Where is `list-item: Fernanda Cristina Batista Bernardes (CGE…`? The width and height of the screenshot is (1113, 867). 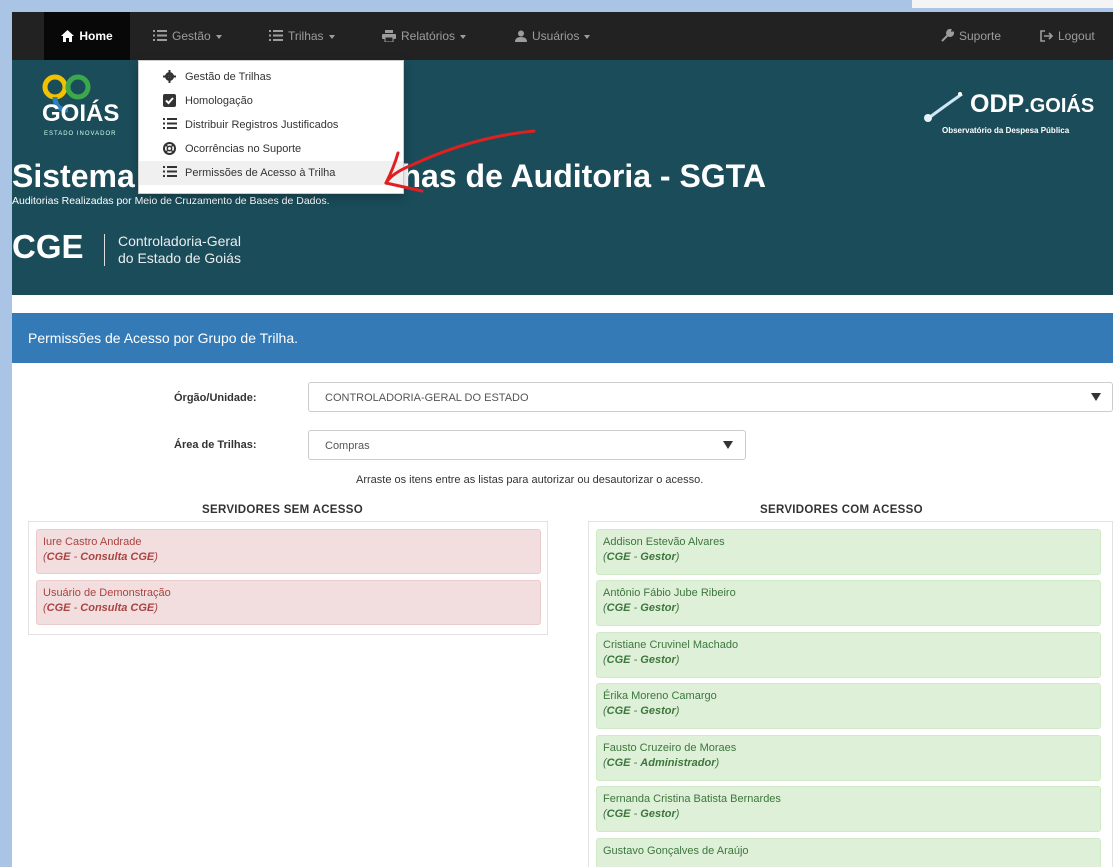
list-item: Fernanda Cristina Batista Bernardes (CGE… is located at coordinates (848, 809).